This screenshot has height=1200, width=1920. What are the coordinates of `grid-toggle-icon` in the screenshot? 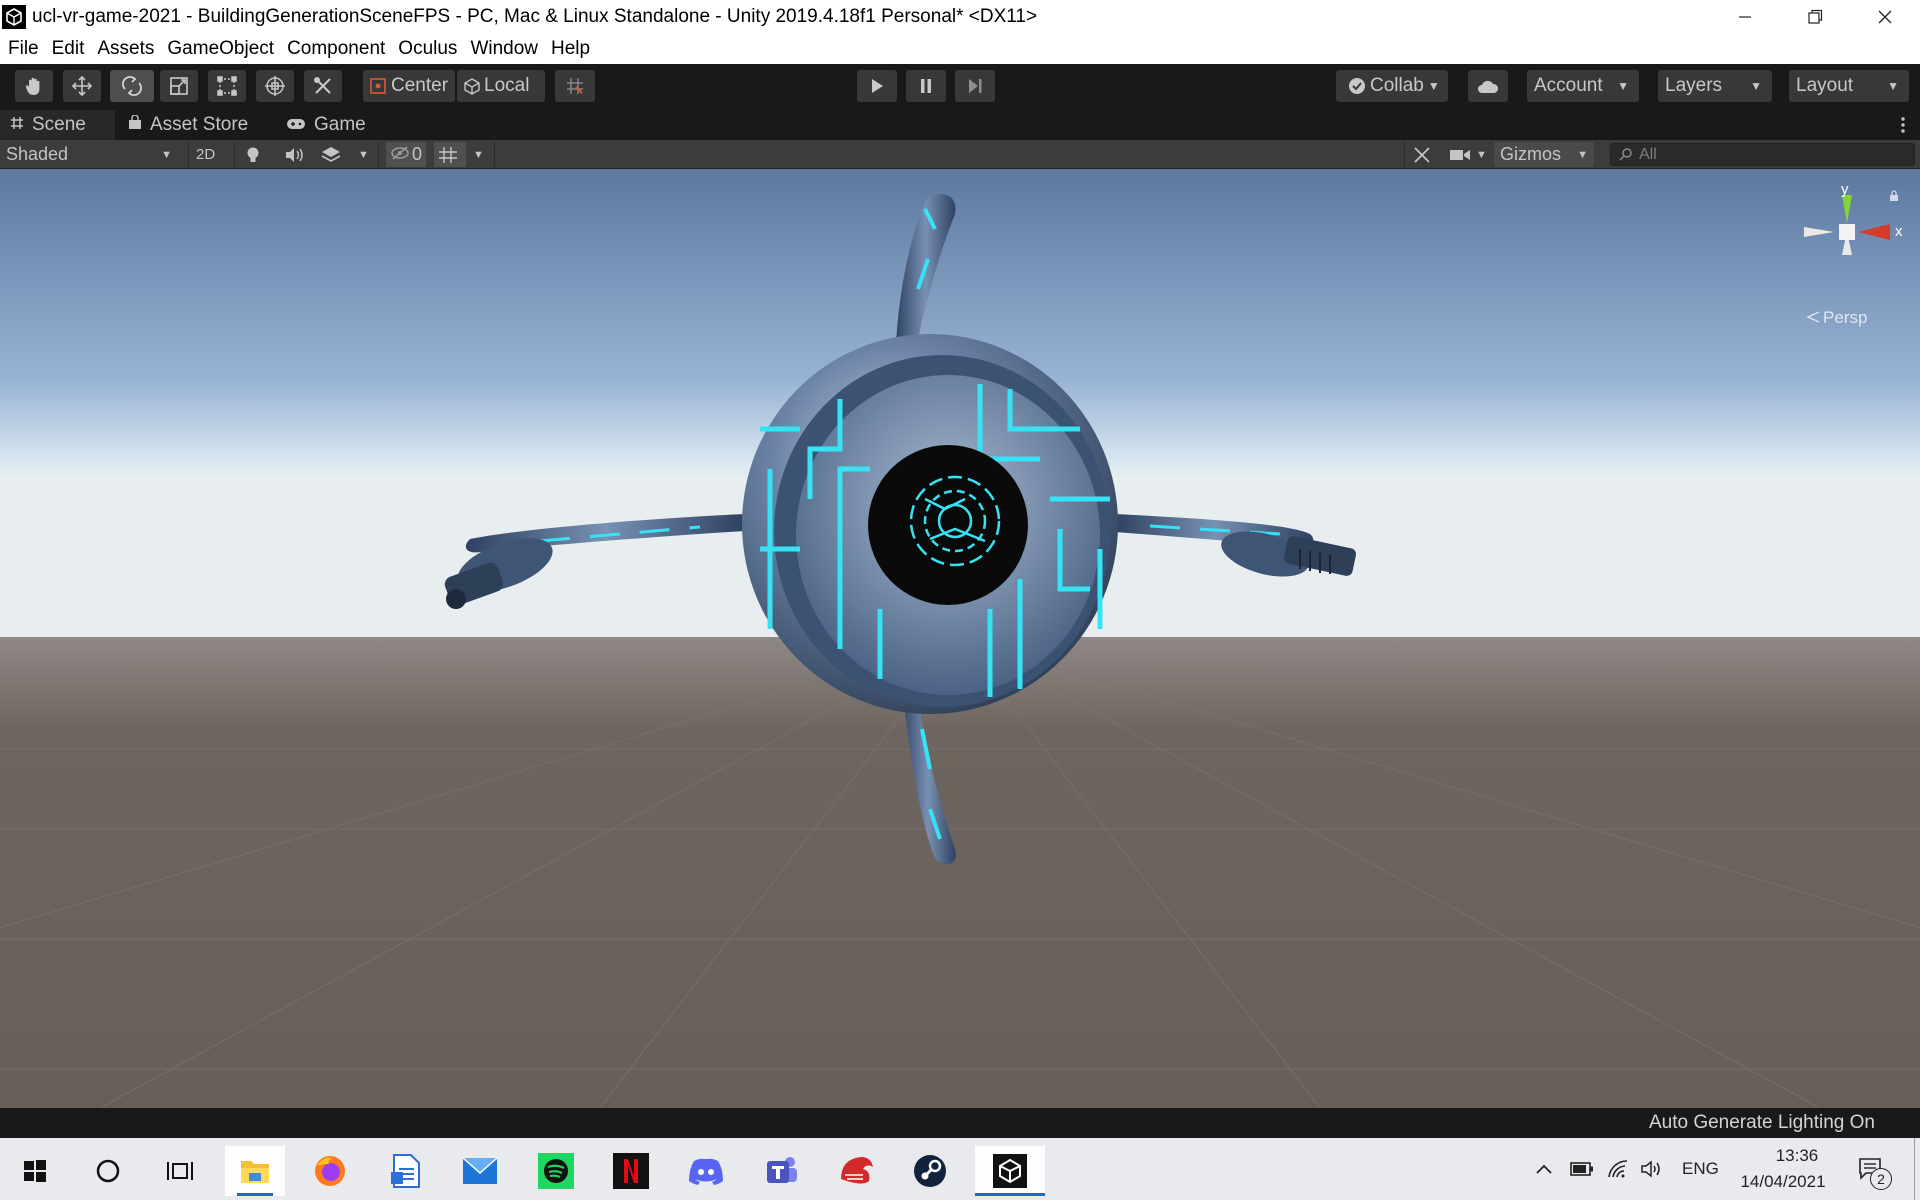 It's located at (450, 154).